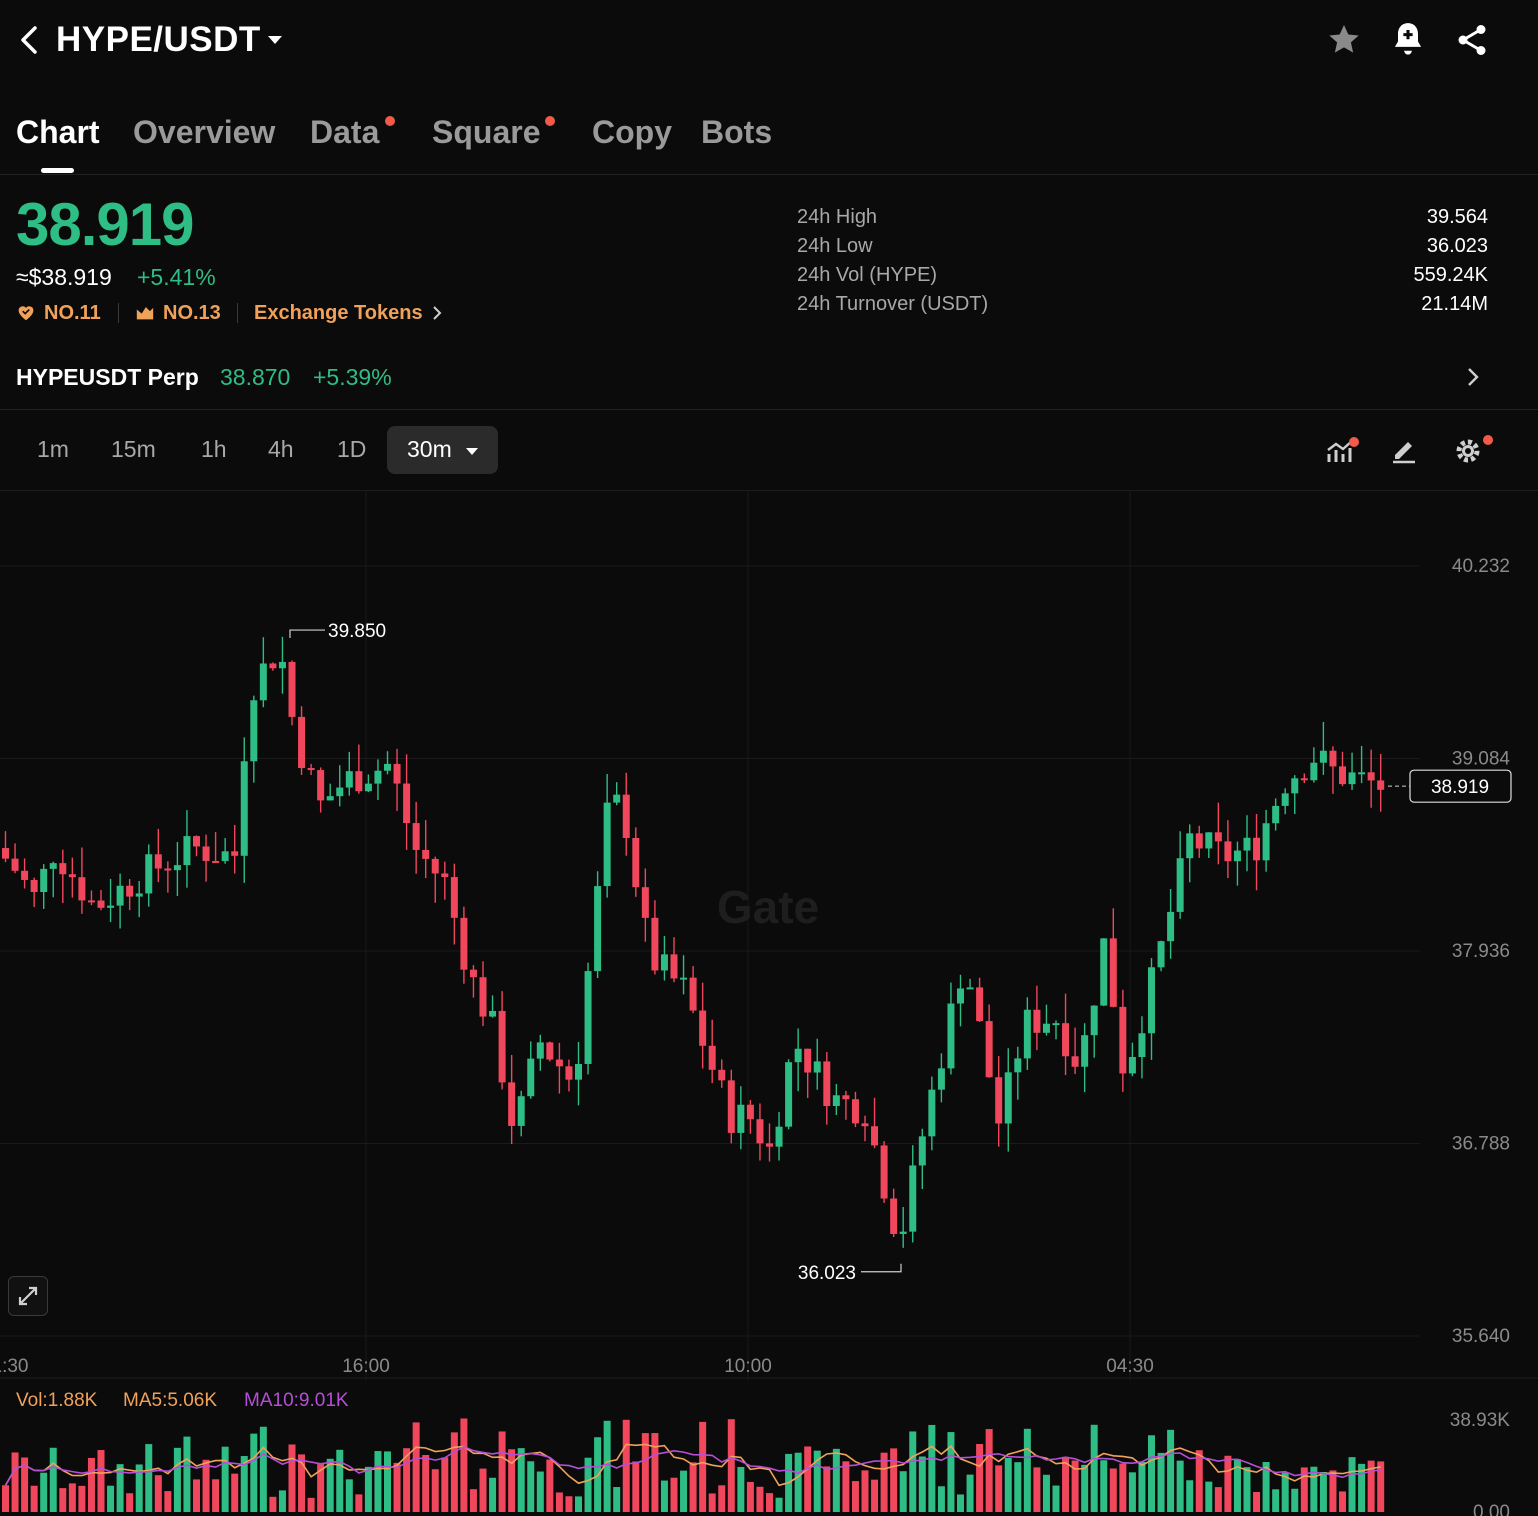  I want to click on back-icon, so click(29, 40).